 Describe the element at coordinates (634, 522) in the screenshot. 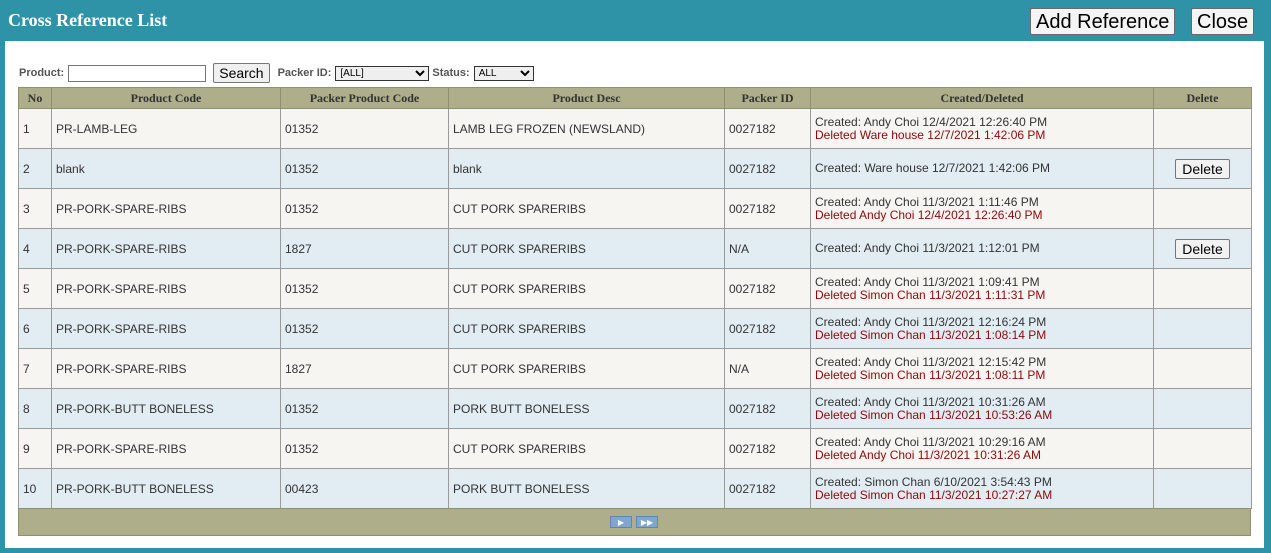

I see `pagination-bar: ▶ ▶▶` at that location.